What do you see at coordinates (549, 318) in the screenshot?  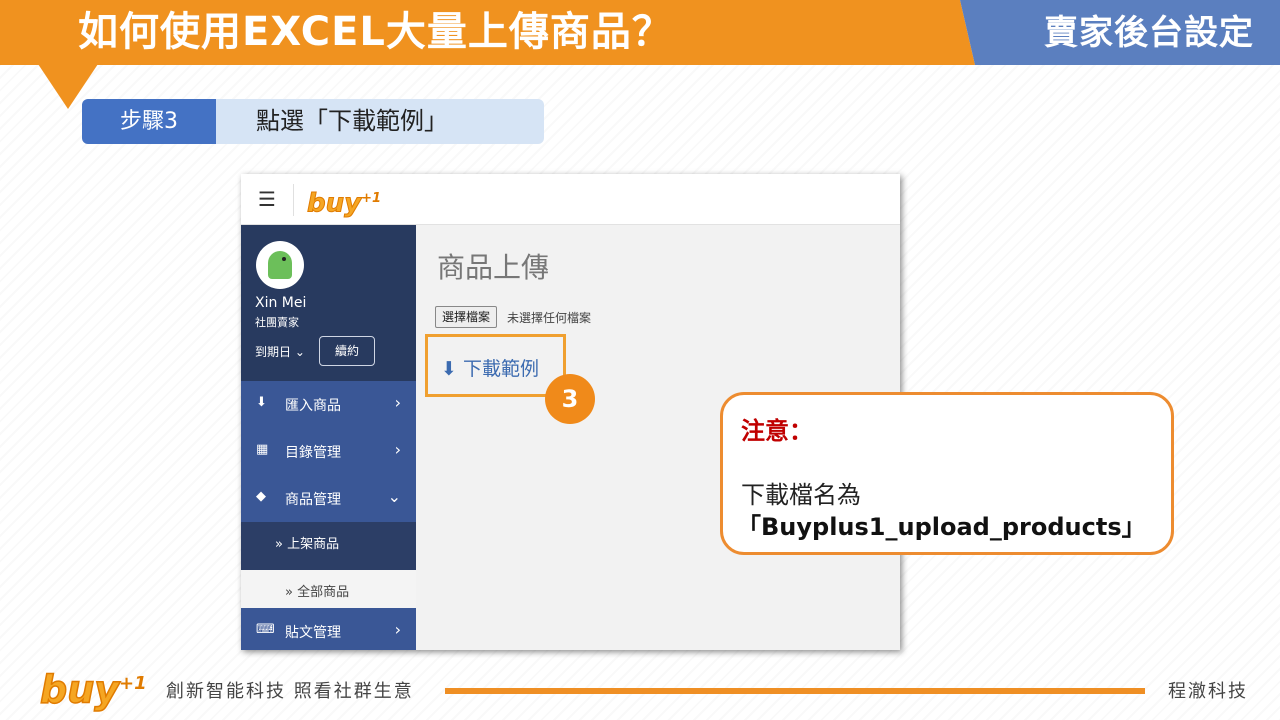 I see `file-status: 未選擇任何檔案` at bounding box center [549, 318].